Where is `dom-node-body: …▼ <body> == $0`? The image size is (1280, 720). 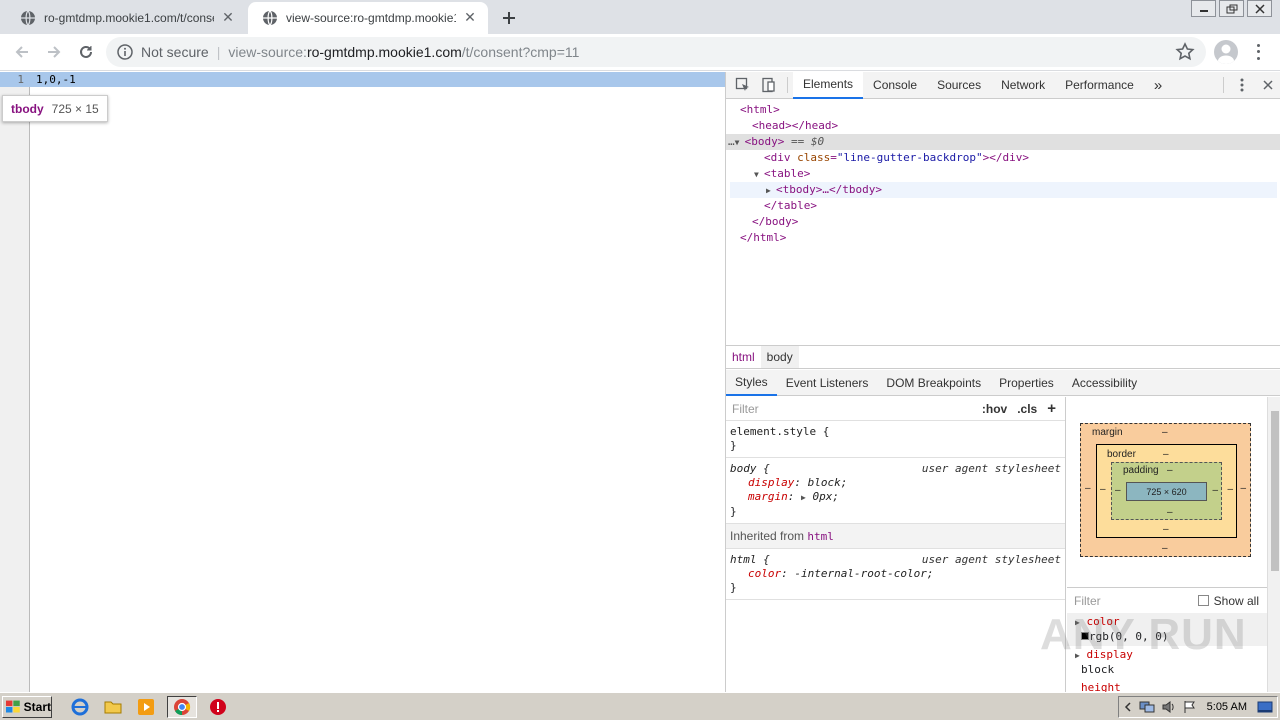 dom-node-body: …▼ <body> == $0 is located at coordinates (1003, 142).